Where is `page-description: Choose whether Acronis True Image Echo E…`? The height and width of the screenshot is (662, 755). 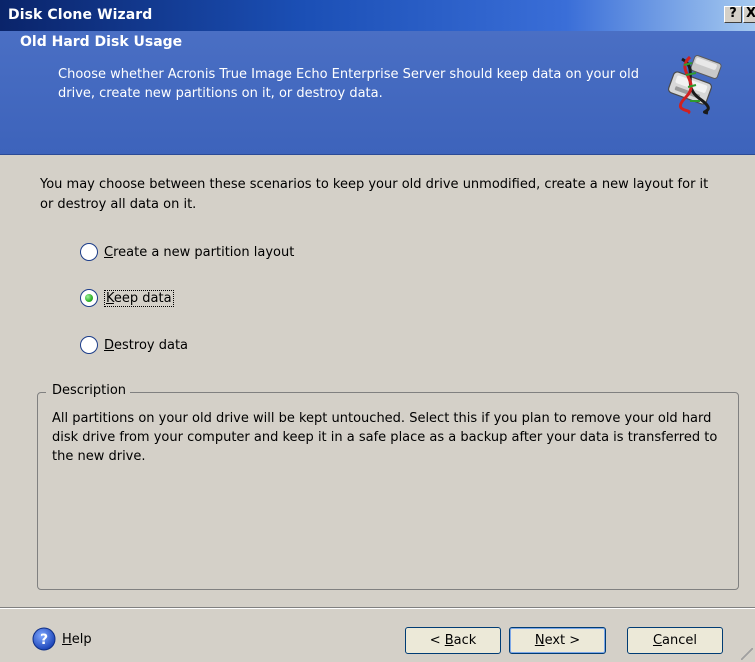 page-description: Choose whether Acronis True Image Echo E… is located at coordinates (349, 84).